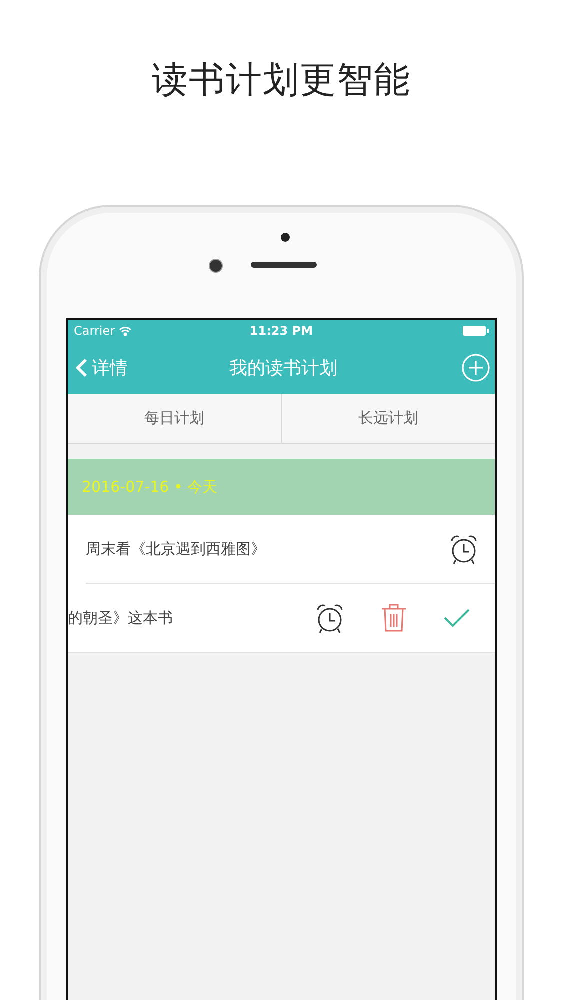 Image resolution: width=563 pixels, height=1000 pixels. I want to click on date-label: 2016-07-16 • 今天, so click(150, 487).